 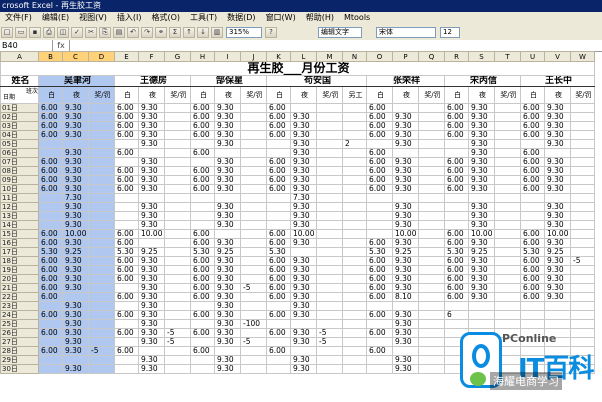 What do you see at coordinates (19, 288) in the screenshot?
I see `date-cell: 21日` at bounding box center [19, 288].